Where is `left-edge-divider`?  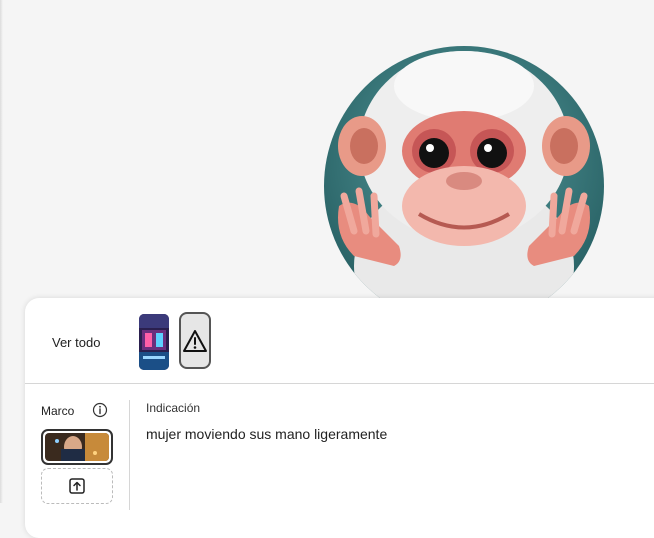 left-edge-divider is located at coordinates (1, 251).